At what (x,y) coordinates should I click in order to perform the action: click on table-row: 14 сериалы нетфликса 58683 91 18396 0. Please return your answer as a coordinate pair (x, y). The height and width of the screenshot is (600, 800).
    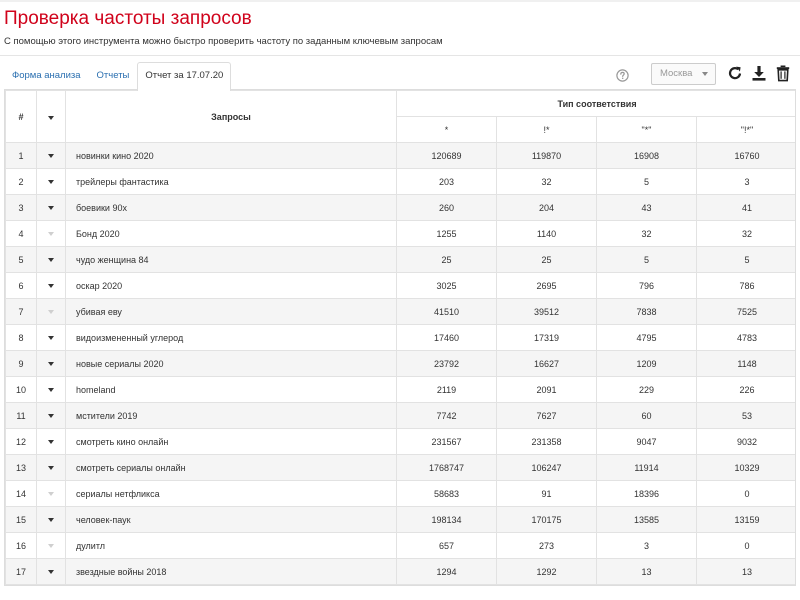
    Looking at the image, I should click on (400, 493).